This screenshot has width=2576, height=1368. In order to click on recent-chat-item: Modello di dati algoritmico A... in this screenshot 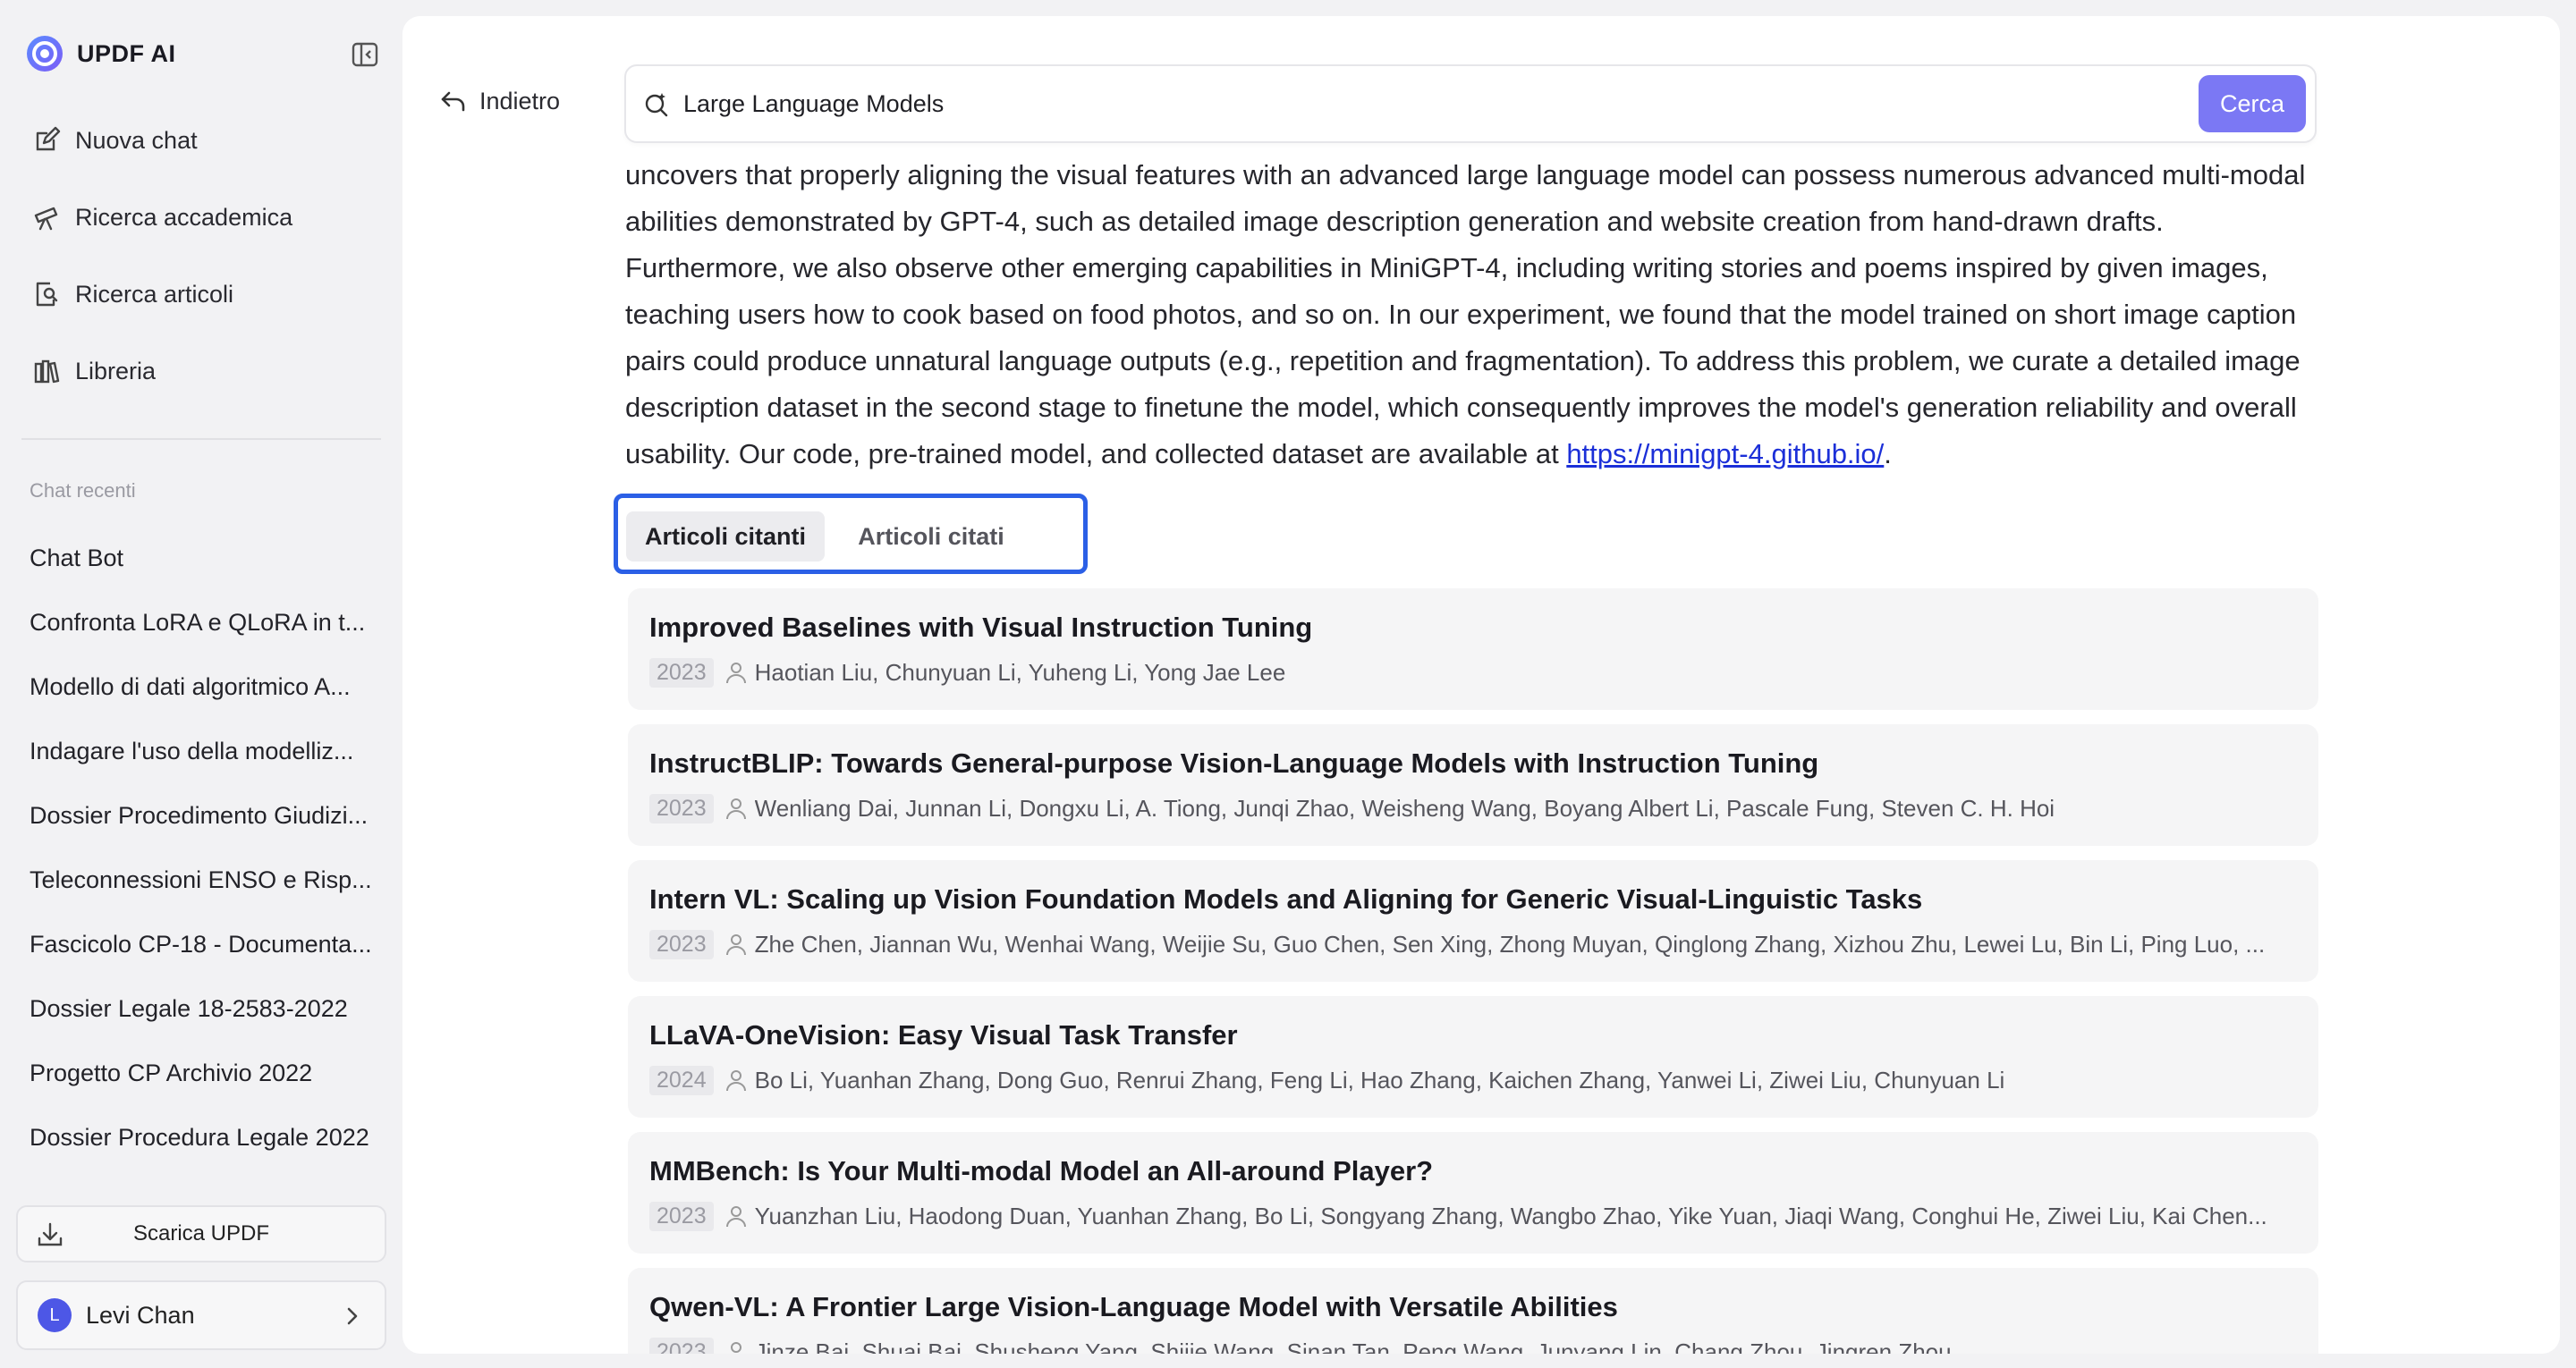, I will do `click(195, 686)`.